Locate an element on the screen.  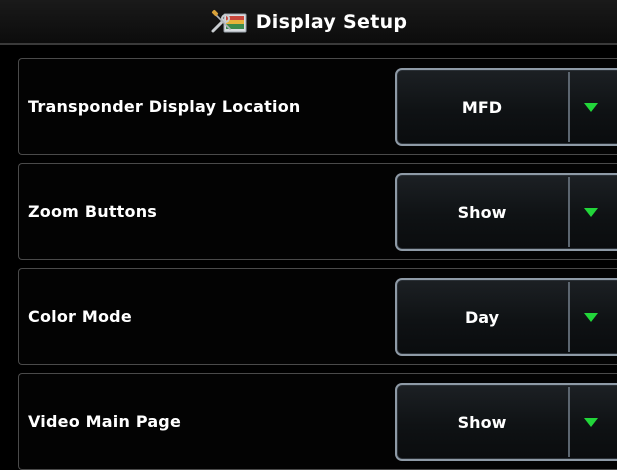
page-title: Display Setup is located at coordinates (331, 21).